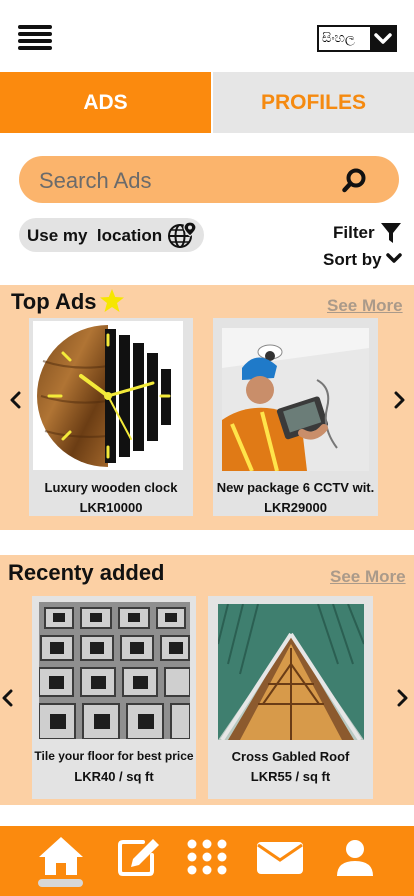 This screenshot has width=414, height=896. I want to click on recently-added-title: Recenty added, so click(86, 572).